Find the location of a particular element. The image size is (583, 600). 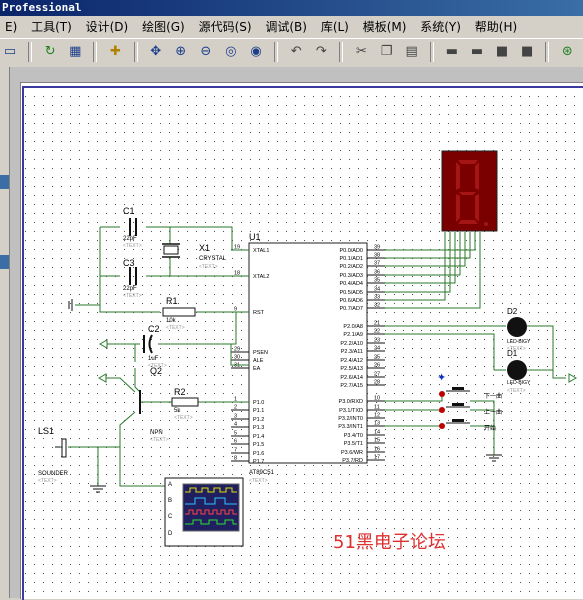

u1-pin-number: 21 is located at coordinates (377, 324).